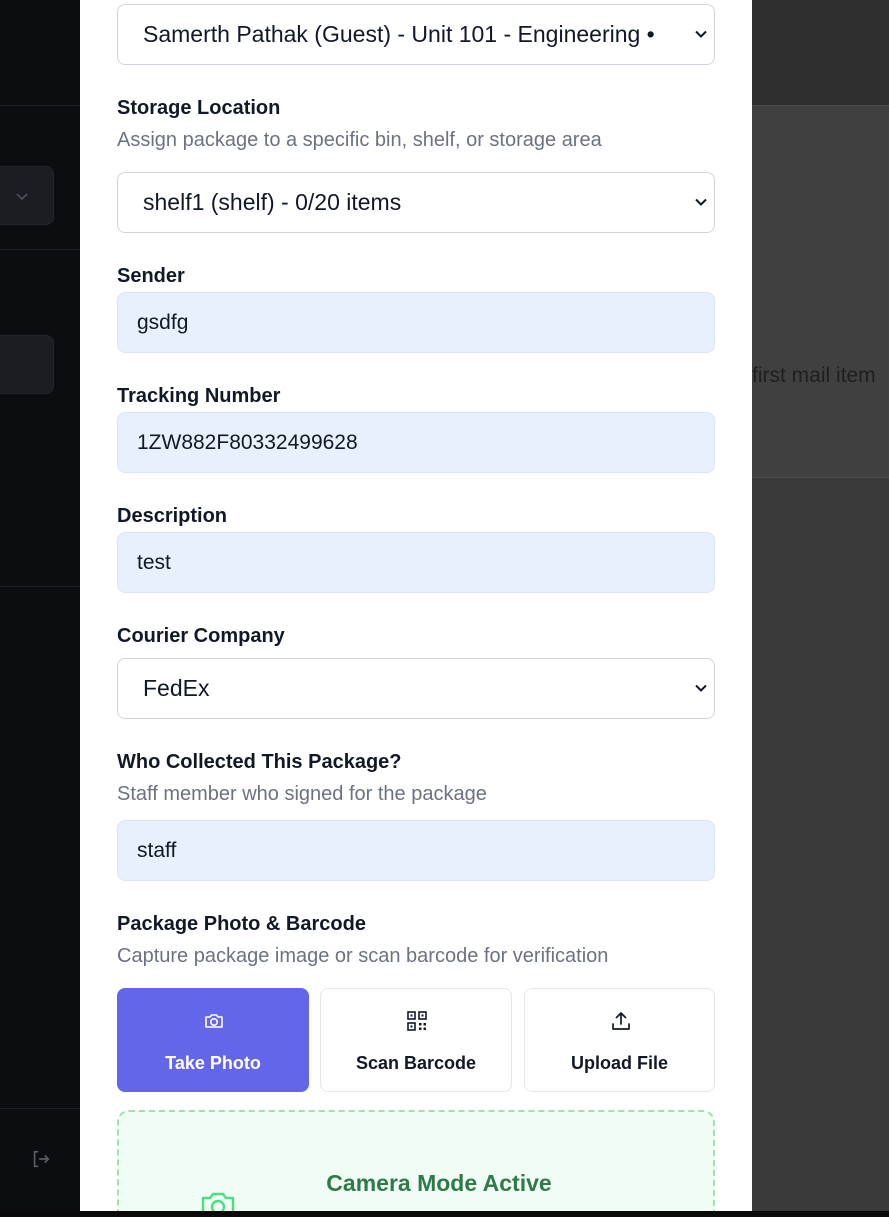 This screenshot has width=889, height=1217. What do you see at coordinates (814, 375) in the screenshot?
I see `backdrop-empty-text: first mail item` at bounding box center [814, 375].